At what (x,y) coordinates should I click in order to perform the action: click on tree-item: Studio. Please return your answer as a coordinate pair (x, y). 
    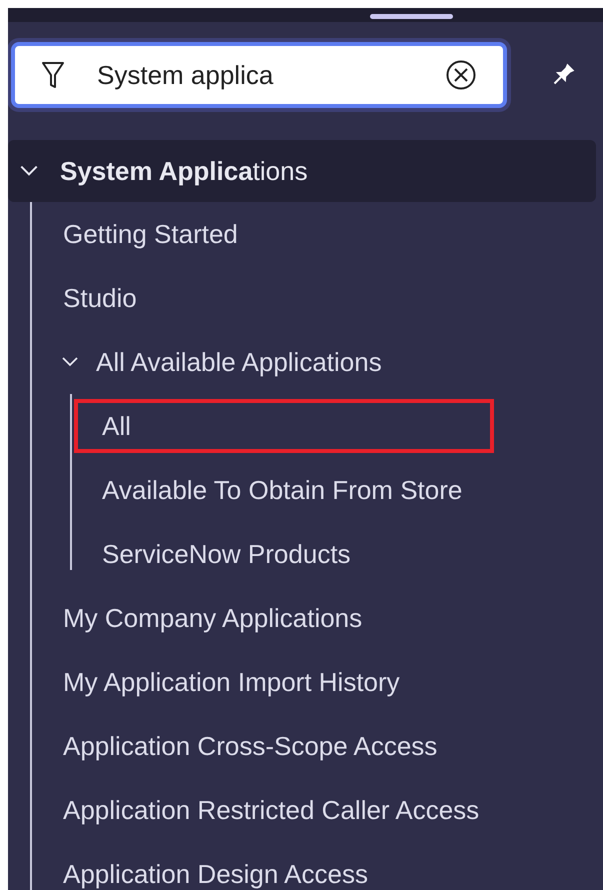
    Looking at the image, I should click on (100, 298).